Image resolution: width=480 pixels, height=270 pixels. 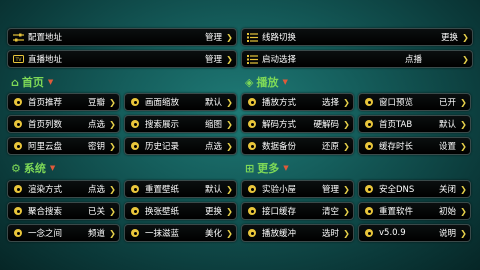 I want to click on card-label: 实验小屋, so click(x=279, y=190).